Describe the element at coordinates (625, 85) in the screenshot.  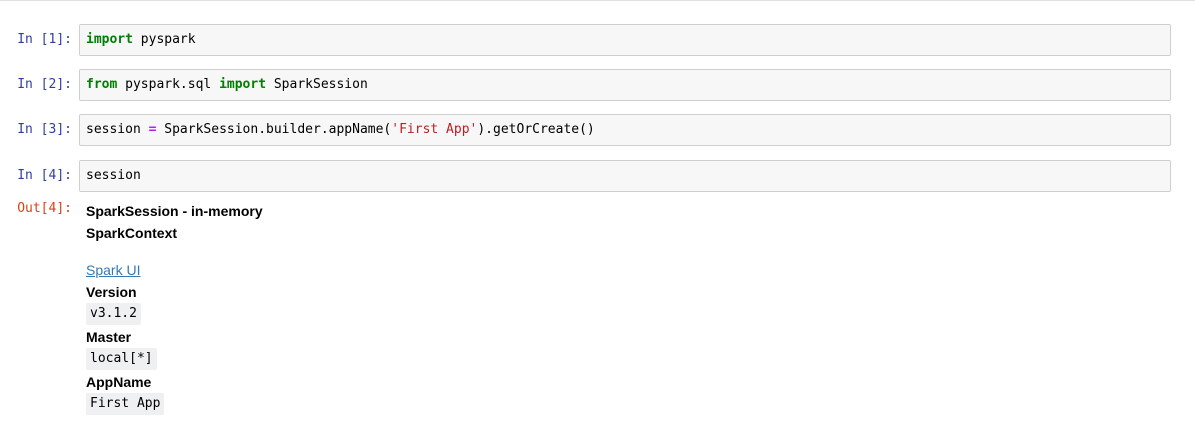
I see `code-input: from pyspark.sql import SparkSession` at that location.